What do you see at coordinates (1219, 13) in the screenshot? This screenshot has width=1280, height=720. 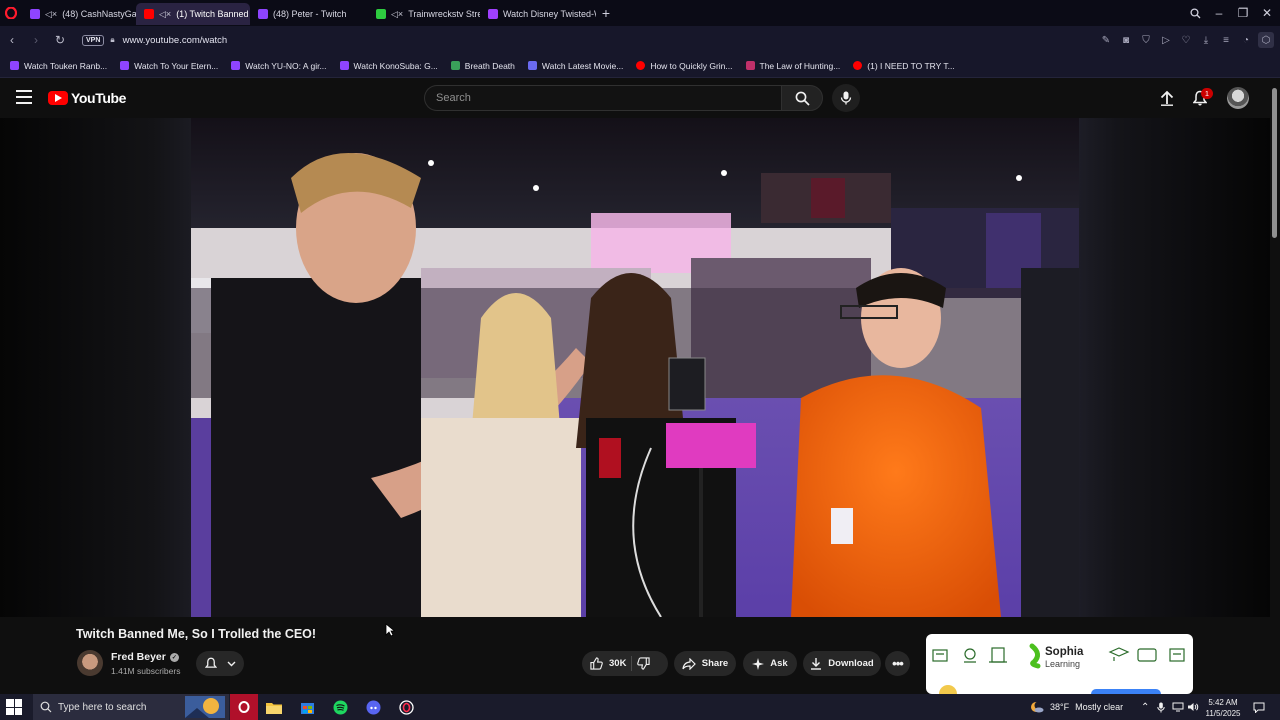 I see `minimize-icon: –` at bounding box center [1219, 13].